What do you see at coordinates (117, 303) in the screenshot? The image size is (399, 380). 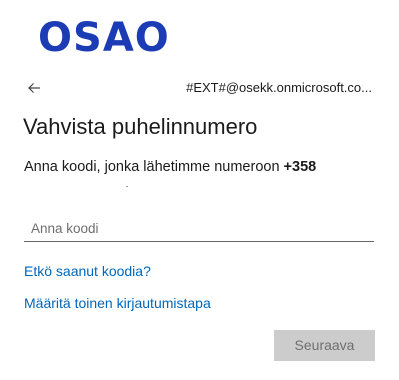 I see `other-sign-in-method-link: Määritä toinen kirjautumistapa` at bounding box center [117, 303].